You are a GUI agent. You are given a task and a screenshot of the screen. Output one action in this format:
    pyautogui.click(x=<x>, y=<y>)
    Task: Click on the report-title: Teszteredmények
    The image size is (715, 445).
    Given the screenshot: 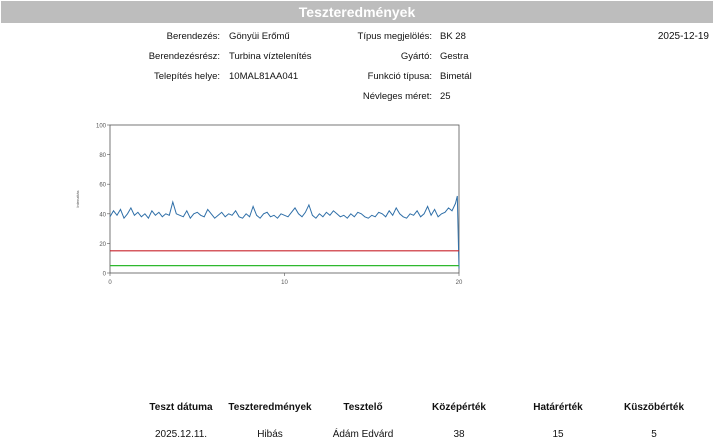 What is the action you would take?
    pyautogui.click(x=357, y=12)
    